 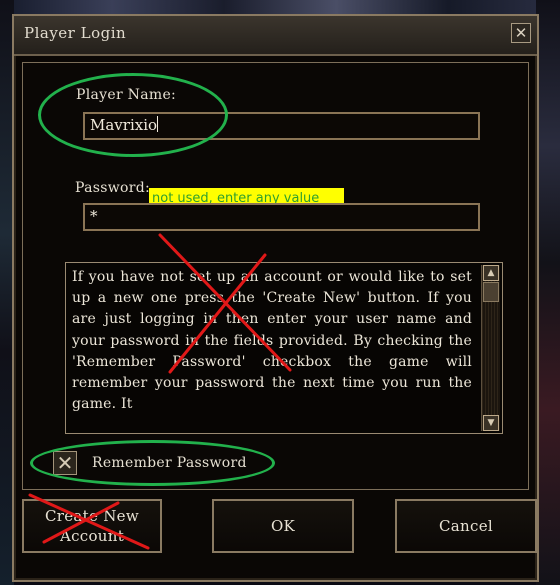 I want to click on close-button: ✕, so click(x=521, y=33).